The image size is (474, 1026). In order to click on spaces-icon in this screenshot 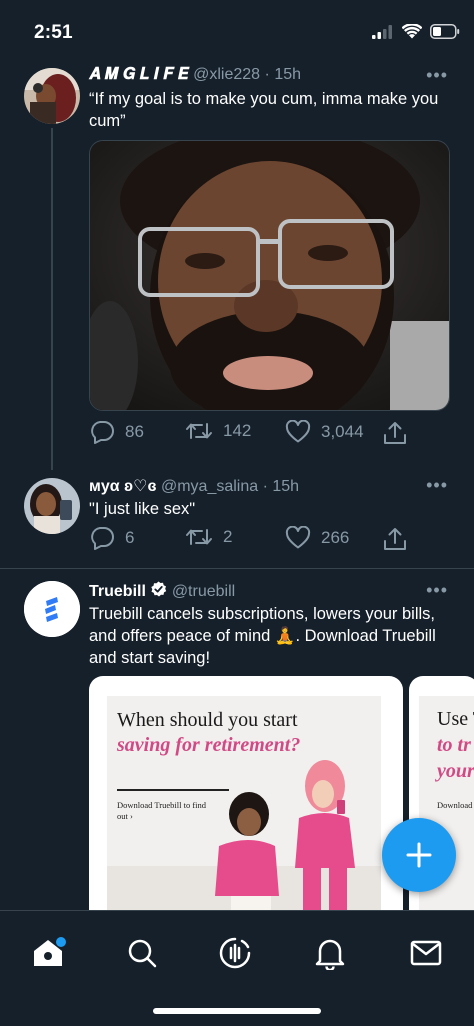, I will do `click(235, 953)`.